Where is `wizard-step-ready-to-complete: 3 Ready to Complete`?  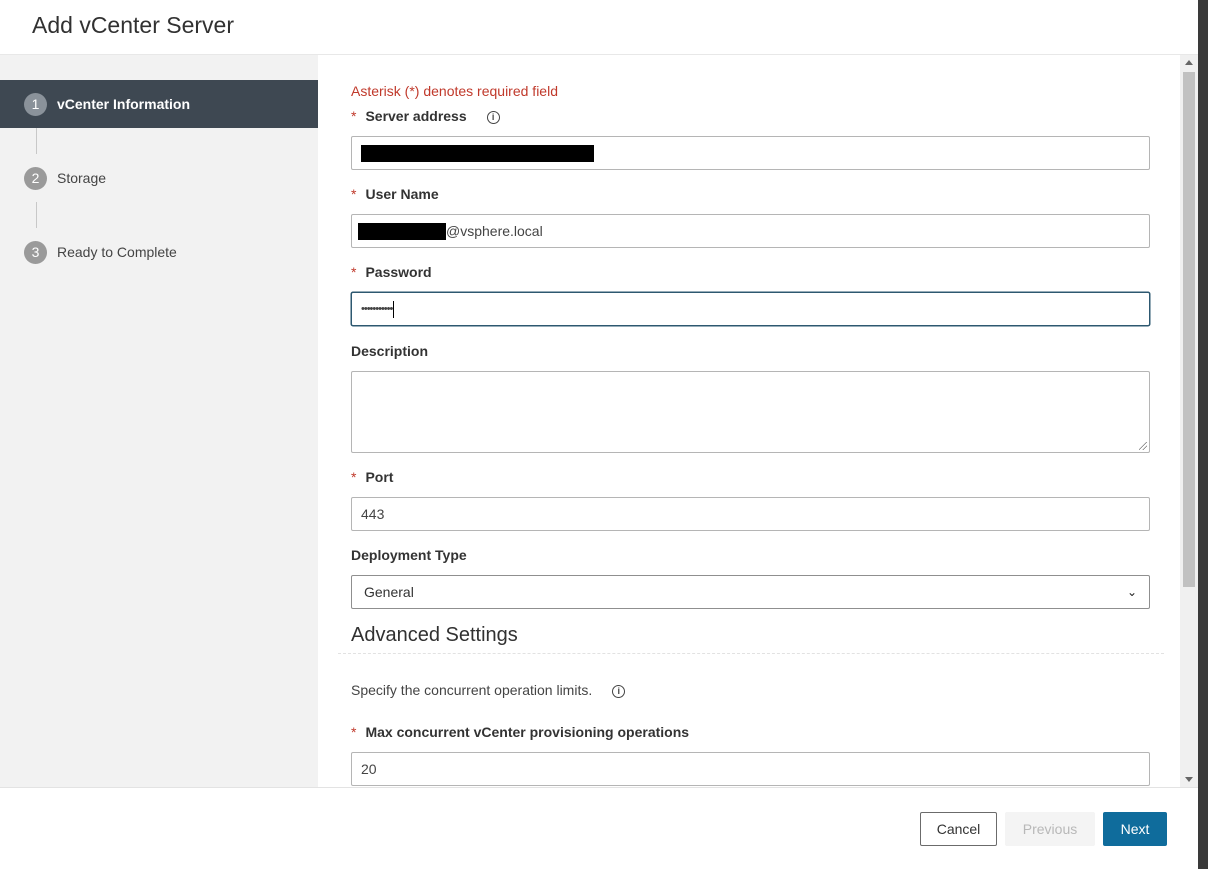 wizard-step-ready-to-complete: 3 Ready to Complete is located at coordinates (159, 252).